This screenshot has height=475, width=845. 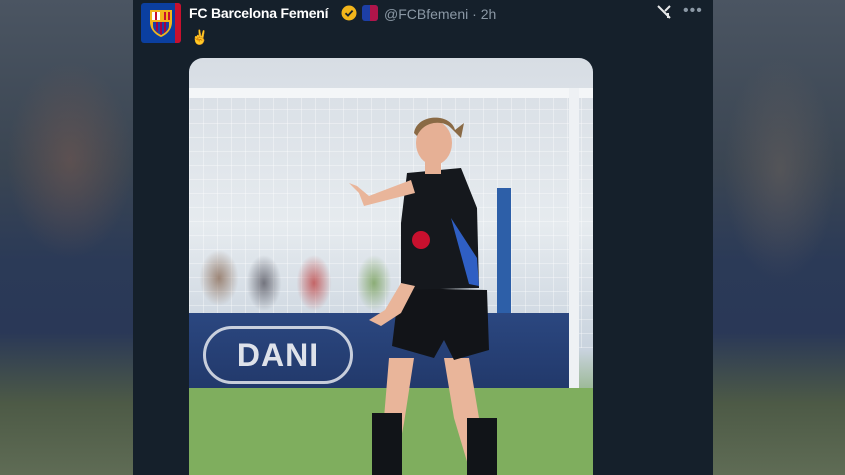 I want to click on account-name: FC Barcelona Femení, so click(x=259, y=13).